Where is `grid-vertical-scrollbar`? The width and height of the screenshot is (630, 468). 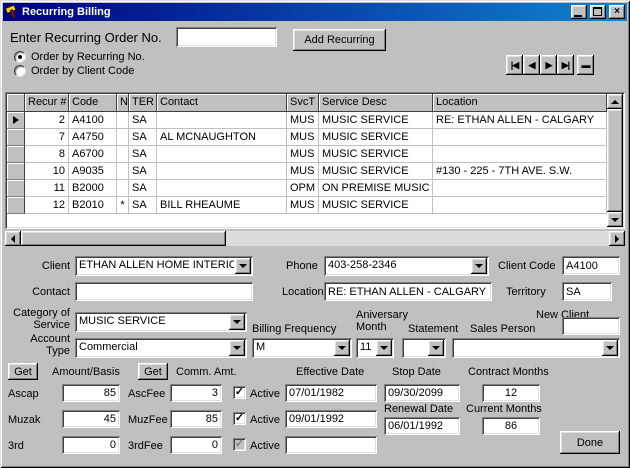 grid-vertical-scrollbar is located at coordinates (615, 160).